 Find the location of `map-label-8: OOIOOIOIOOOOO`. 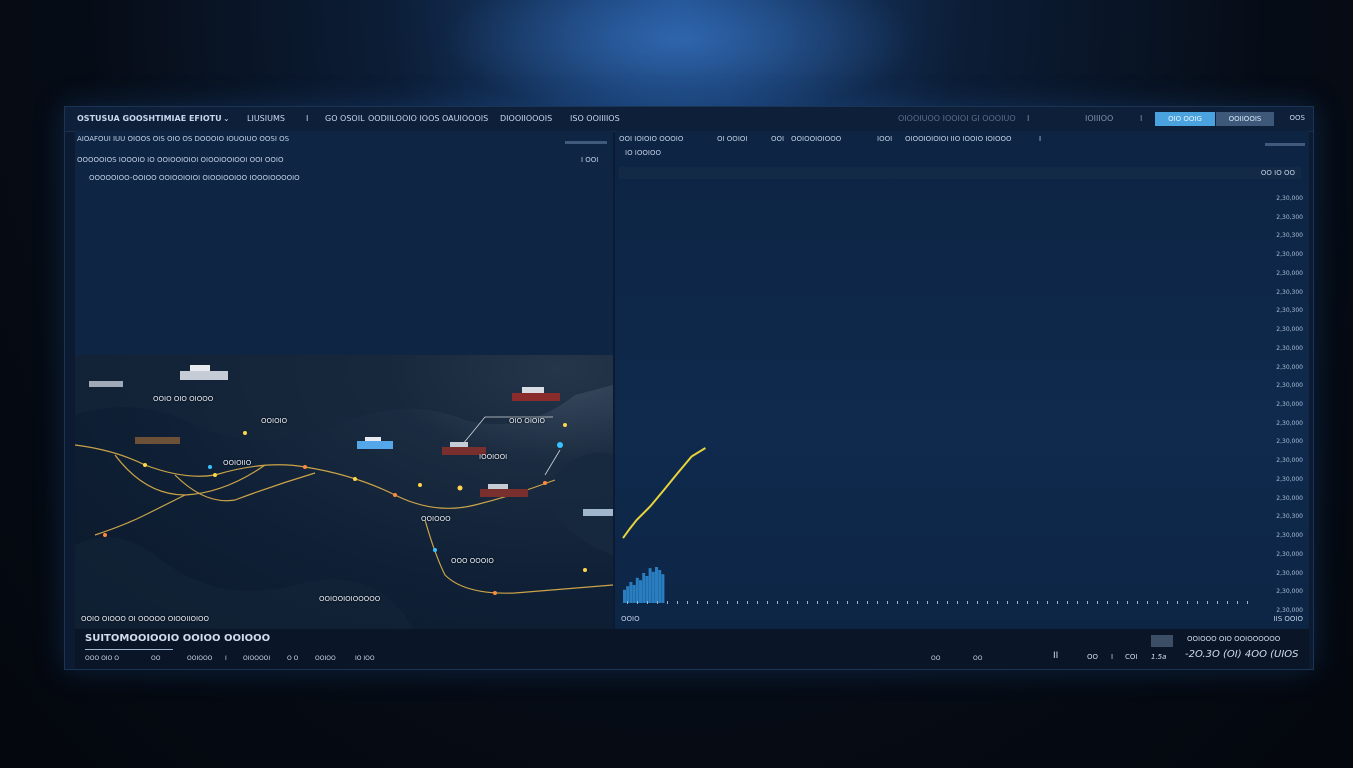

map-label-8: OOIOOIOIOOOOO is located at coordinates (350, 599).